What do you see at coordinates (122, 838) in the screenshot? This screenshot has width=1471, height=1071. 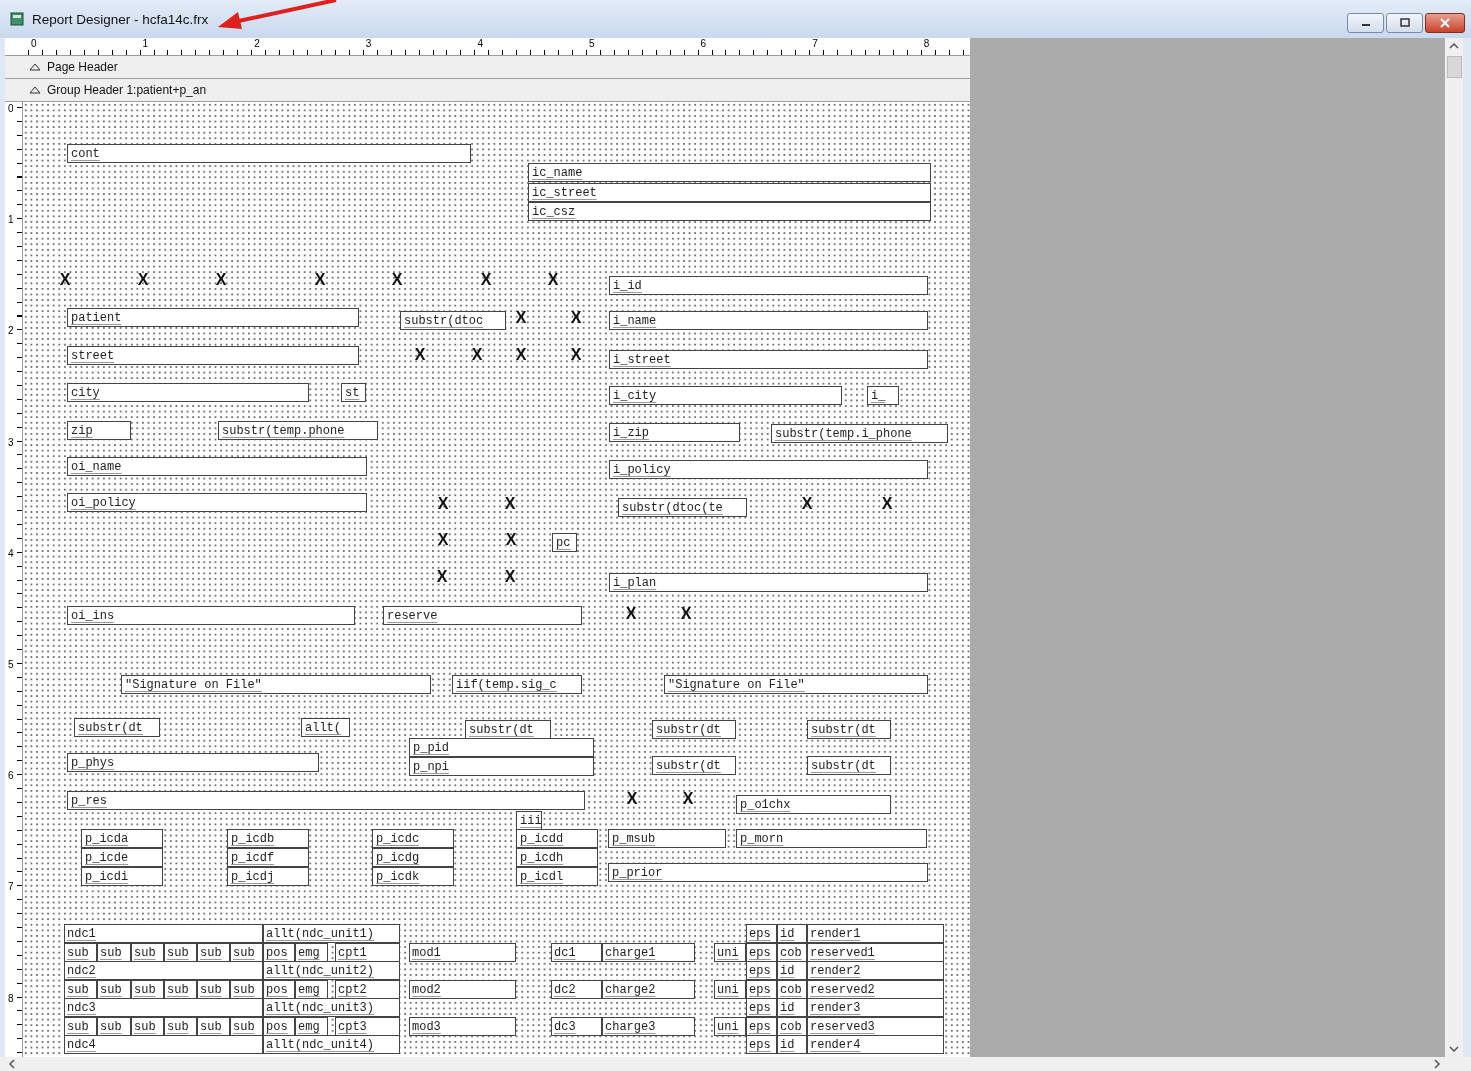 I see `report-field: p_icda` at bounding box center [122, 838].